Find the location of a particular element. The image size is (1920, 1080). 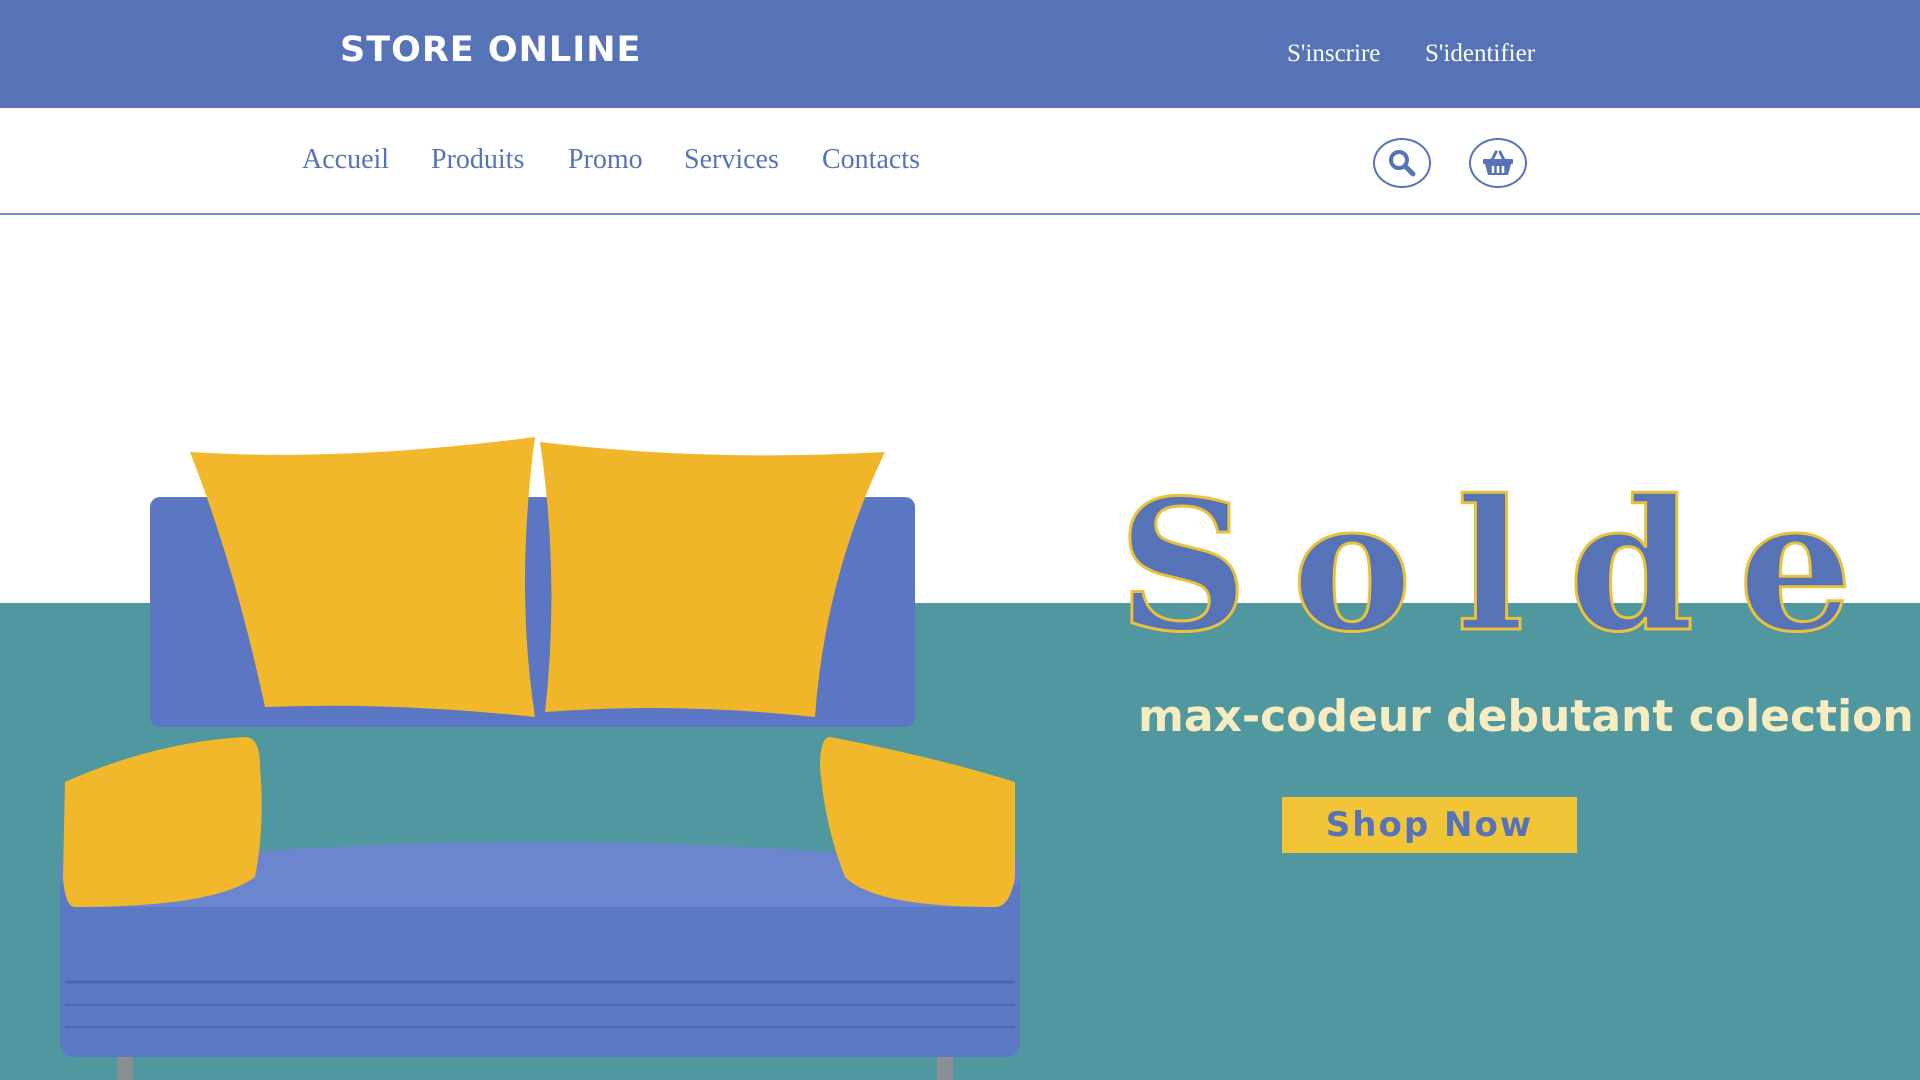

search-icon is located at coordinates (1402, 163).